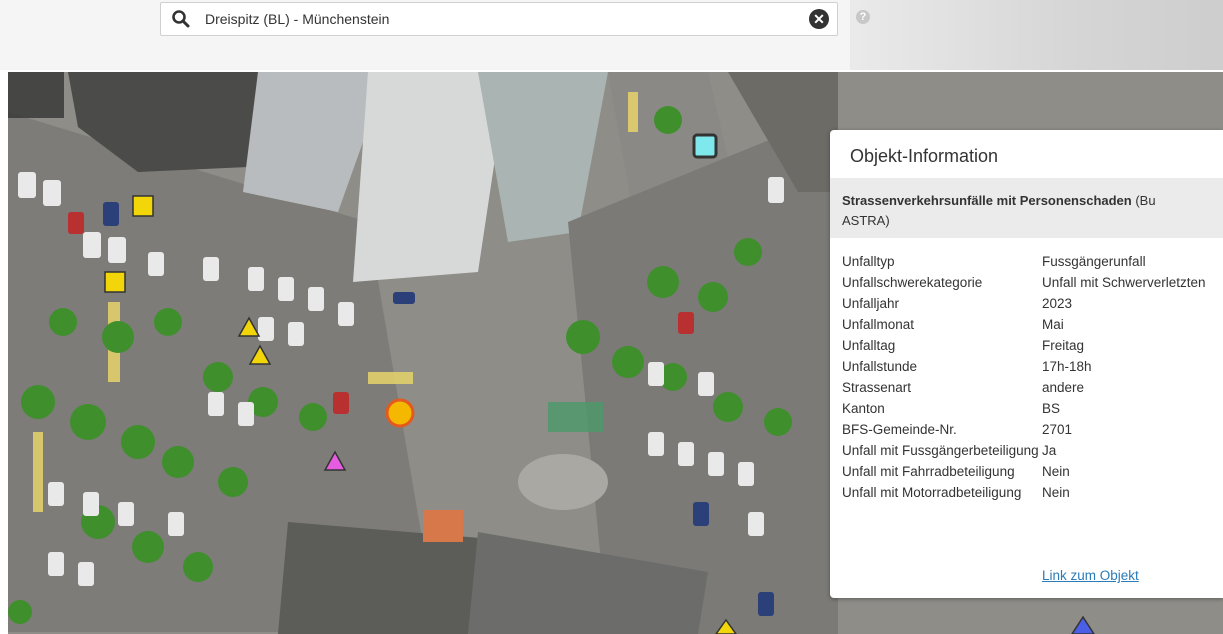 The height and width of the screenshot is (634, 1223). Describe the element at coordinates (863, 17) in the screenshot. I see `help-icon: ?` at that location.